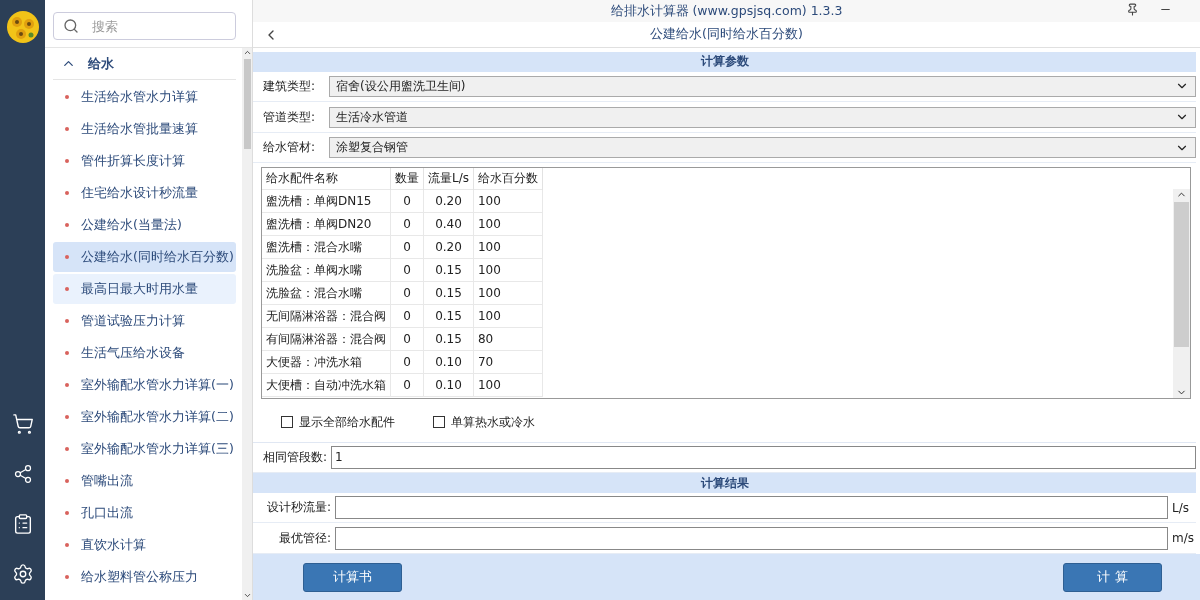 The height and width of the screenshot is (600, 1200). Describe the element at coordinates (326, 247) in the screenshot. I see `table-cell: 盥洗槽：混合水嘴` at that location.